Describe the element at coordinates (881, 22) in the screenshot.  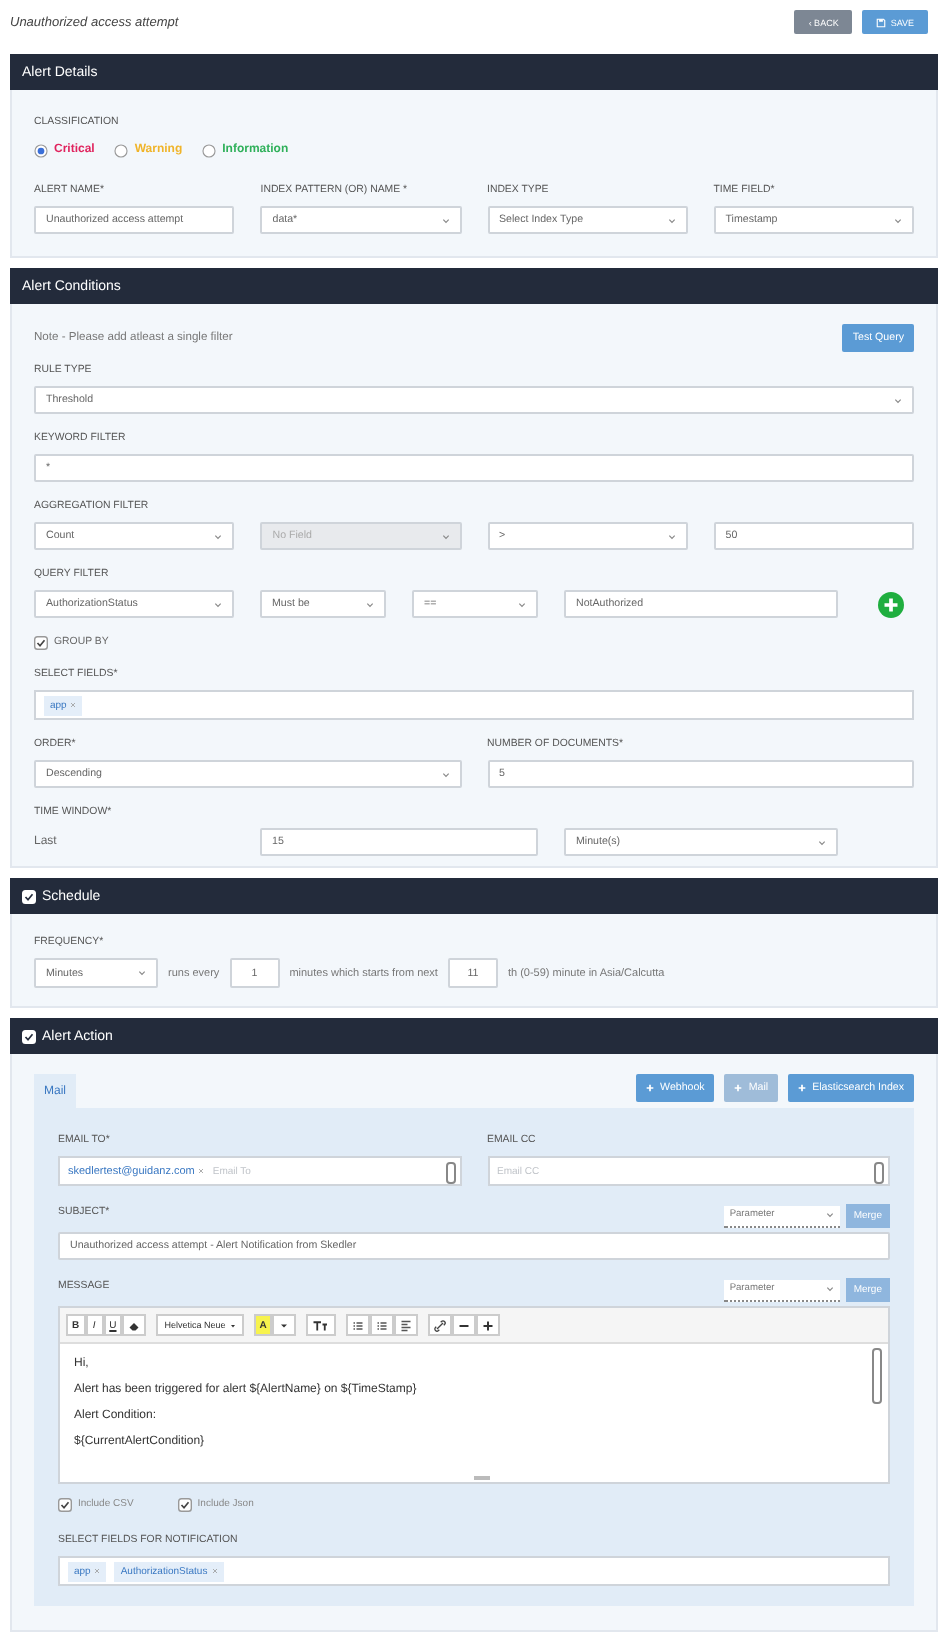
I see `floppy-icon` at that location.